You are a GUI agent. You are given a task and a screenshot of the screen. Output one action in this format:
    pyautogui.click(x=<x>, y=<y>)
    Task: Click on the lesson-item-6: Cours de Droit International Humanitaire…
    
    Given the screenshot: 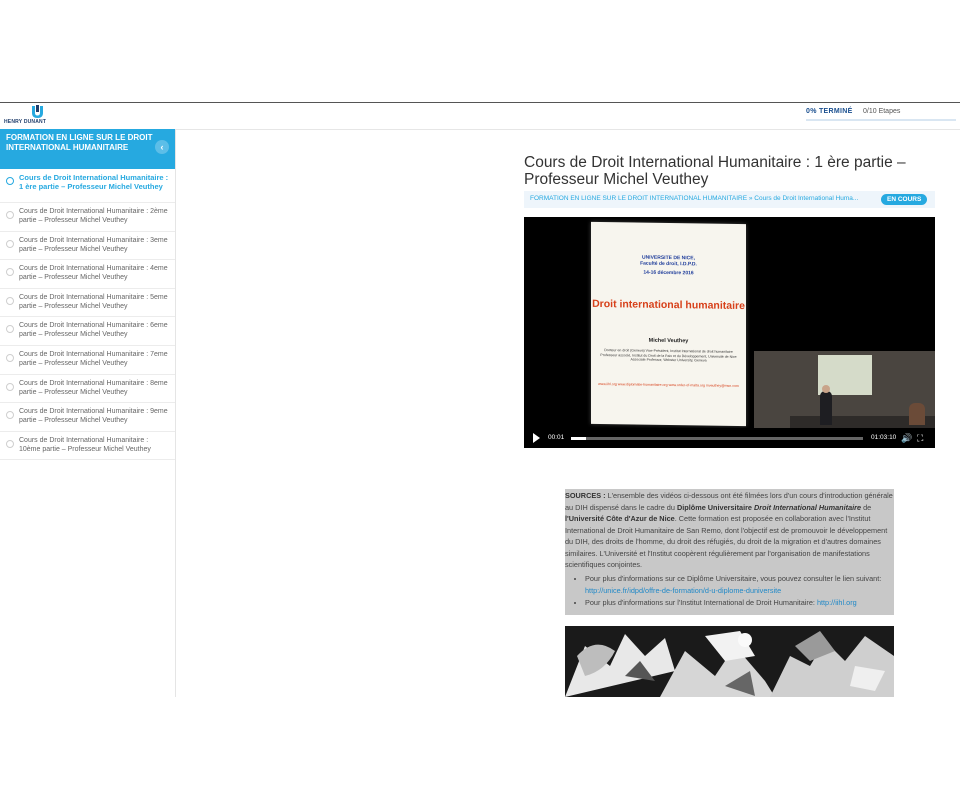 What is the action you would take?
    pyautogui.click(x=87, y=331)
    